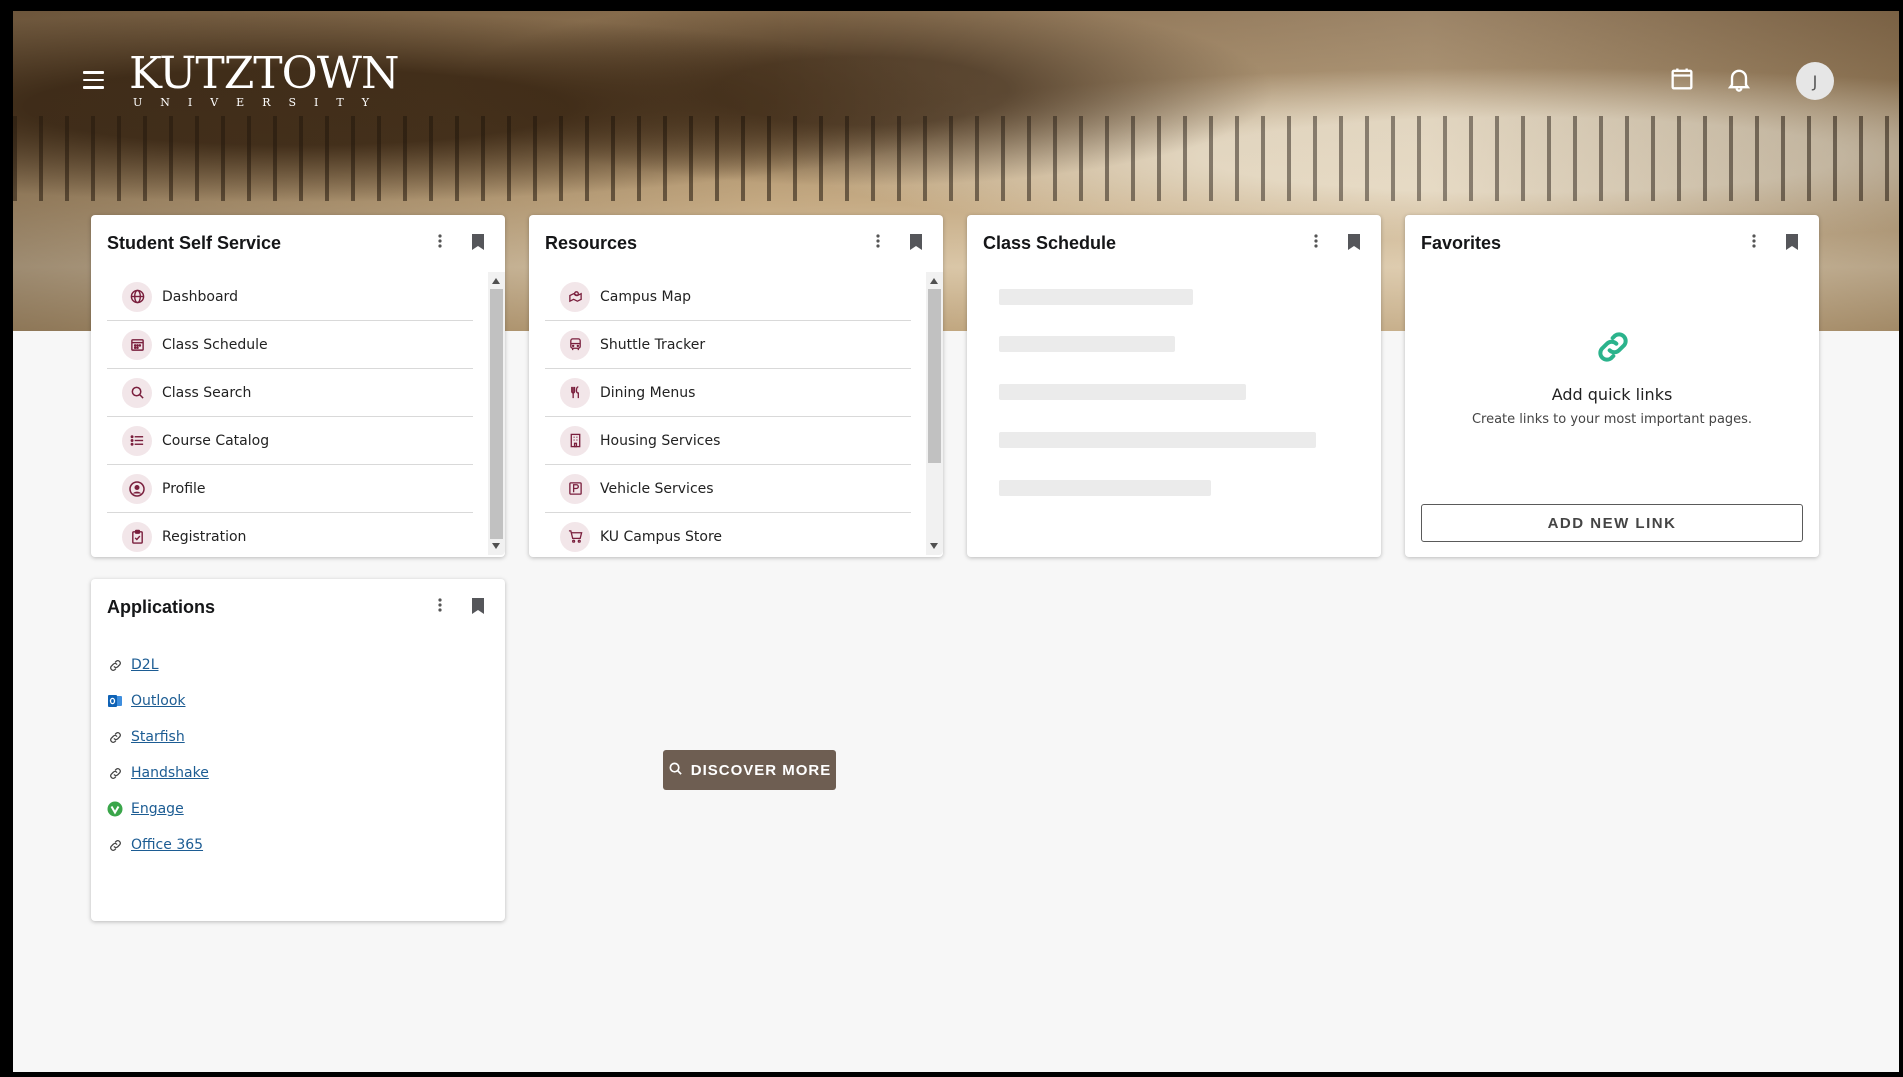 This screenshot has width=1903, height=1077. I want to click on item-label: Registration, so click(204, 536).